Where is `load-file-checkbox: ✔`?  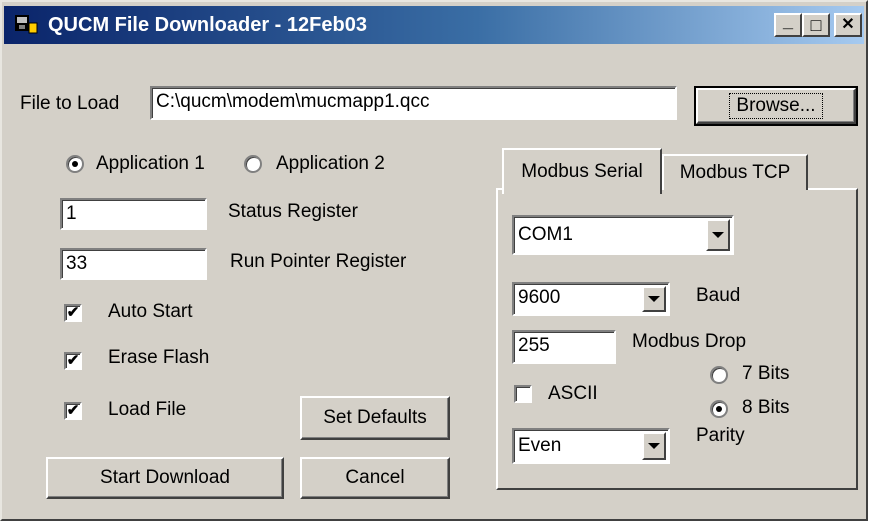 load-file-checkbox: ✔ is located at coordinates (73, 411).